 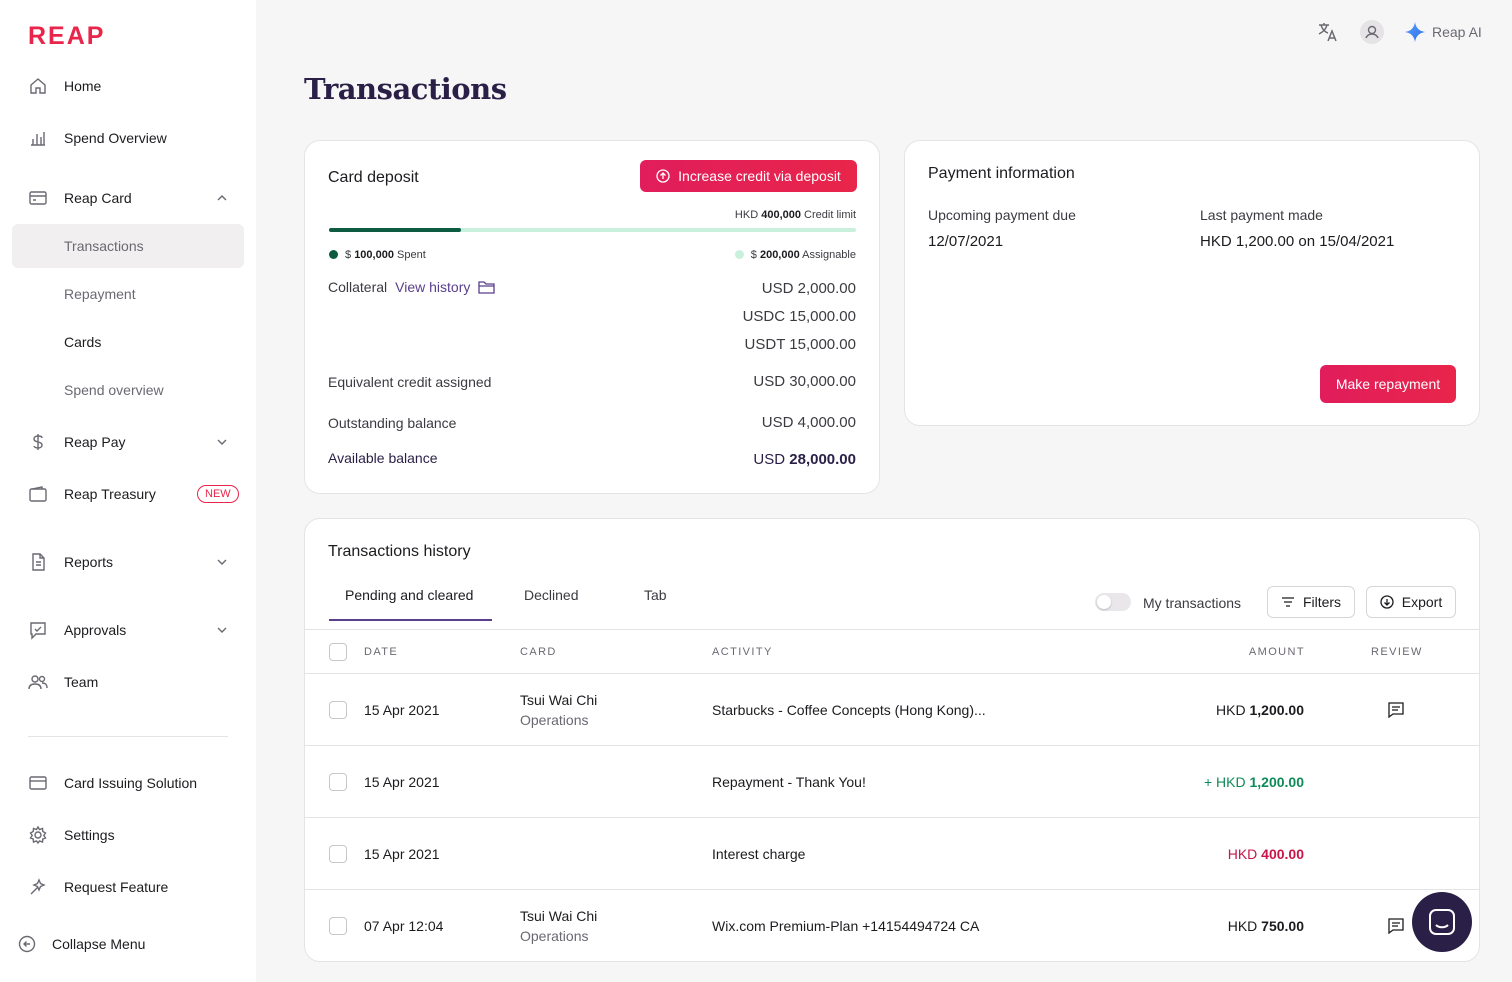 What do you see at coordinates (1322, 602) in the screenshot?
I see `filters-label: Filters` at bounding box center [1322, 602].